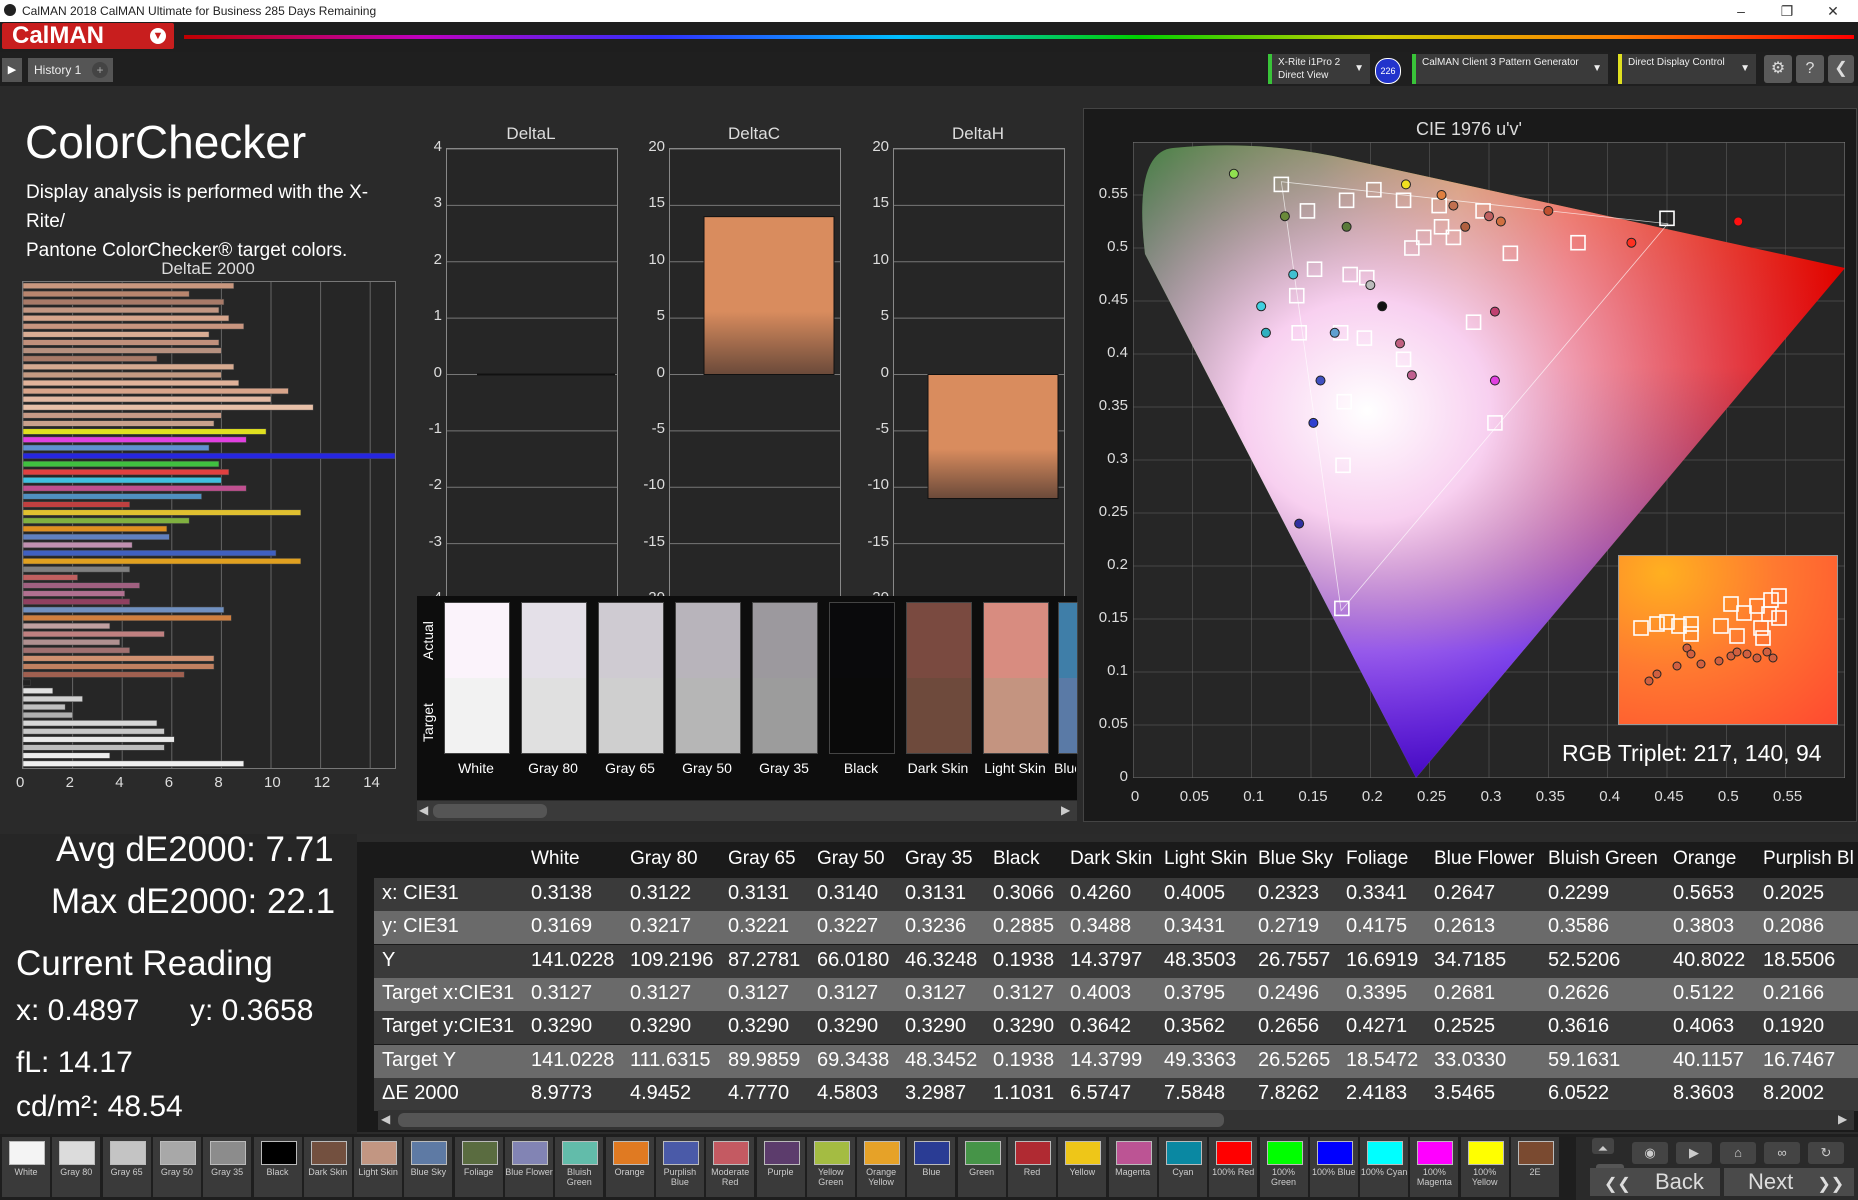 The image size is (1858, 1200). What do you see at coordinates (327, 1167) in the screenshot?
I see `bottom-swatch-button: Dark Skin` at bounding box center [327, 1167].